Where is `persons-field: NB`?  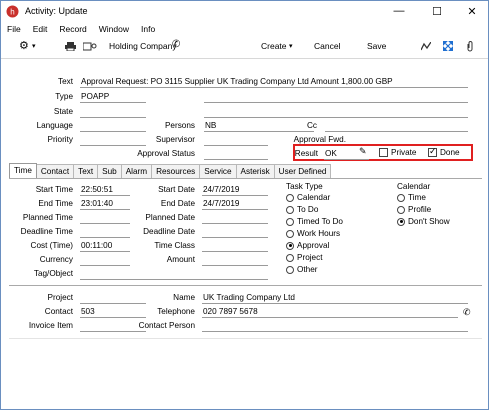 persons-field: NB is located at coordinates (259, 126).